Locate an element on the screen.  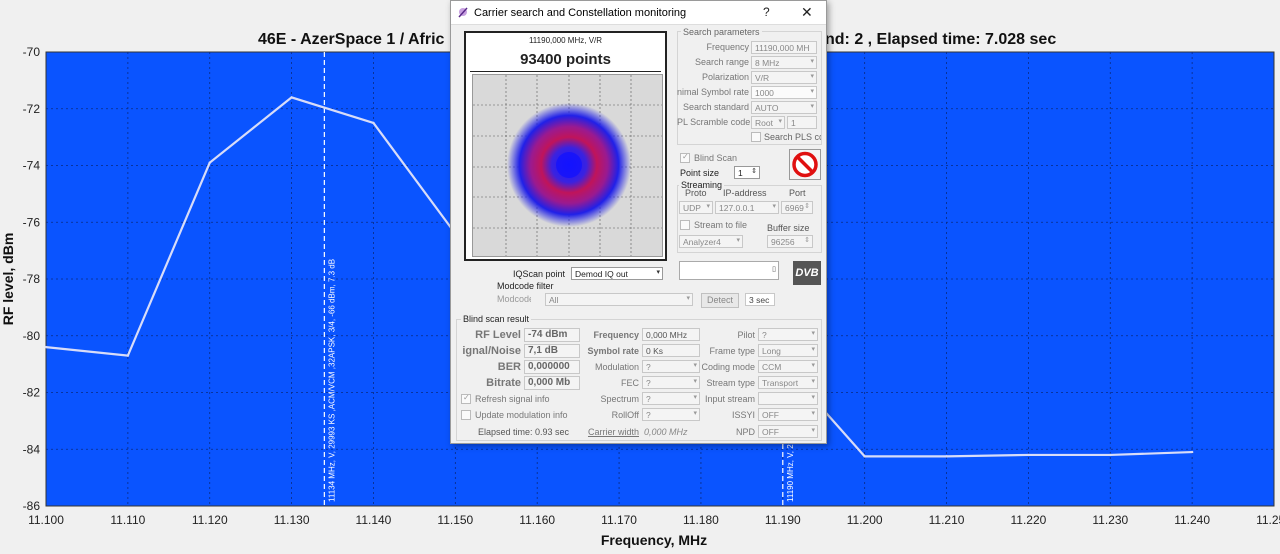
x-tick-label: 11.180 is located at coordinates (701, 520).